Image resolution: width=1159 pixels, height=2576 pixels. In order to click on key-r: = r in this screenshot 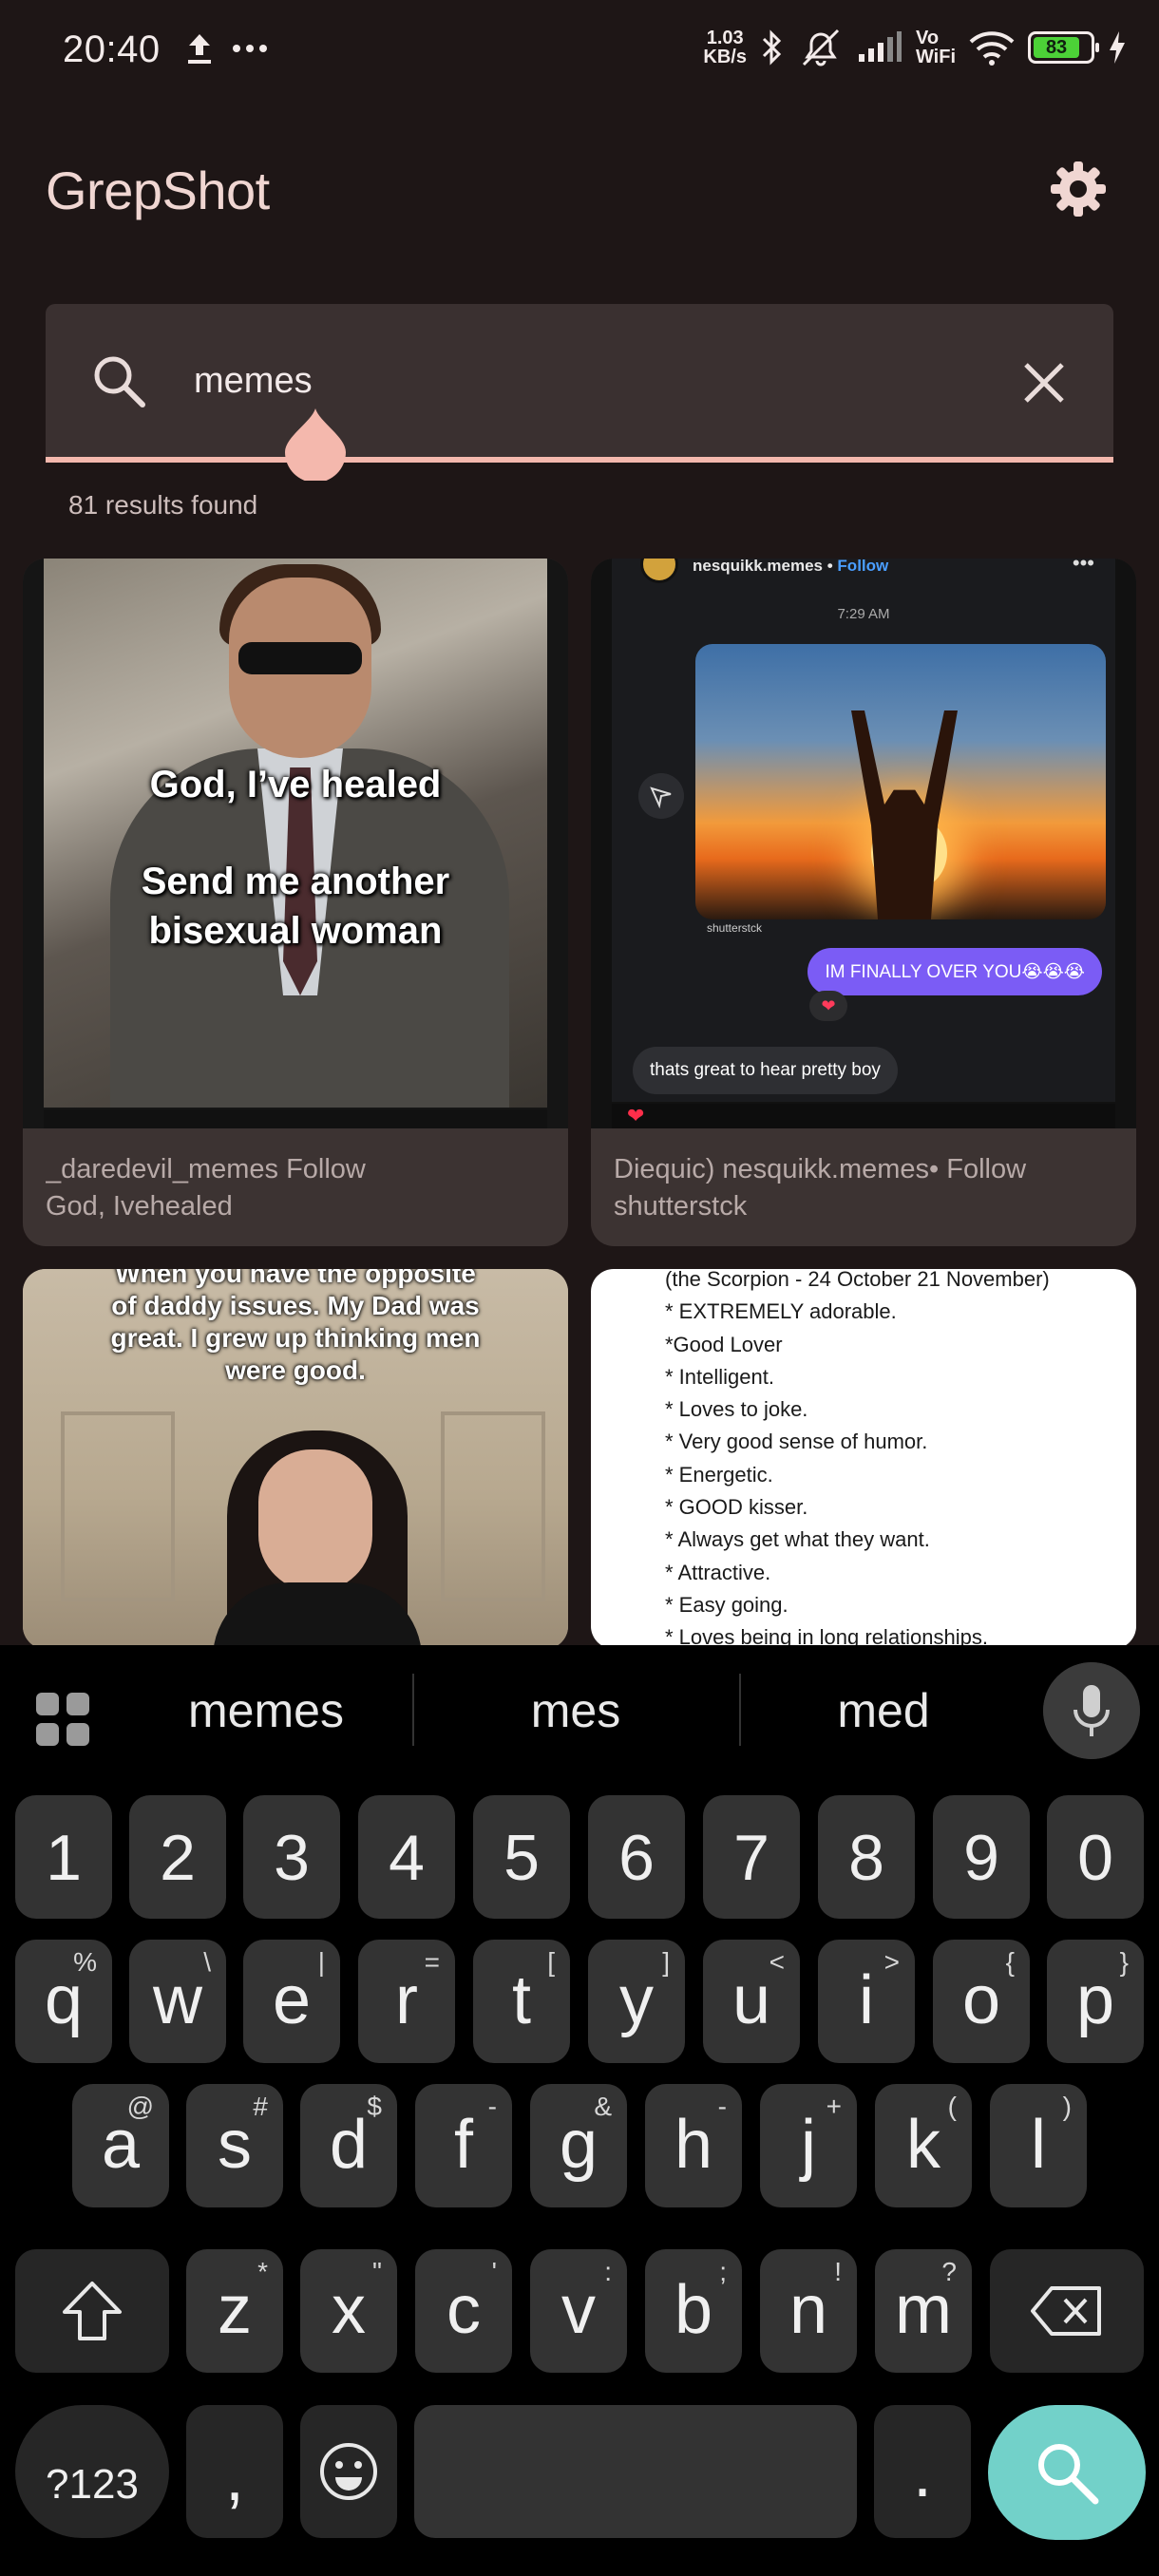, I will do `click(406, 2002)`.